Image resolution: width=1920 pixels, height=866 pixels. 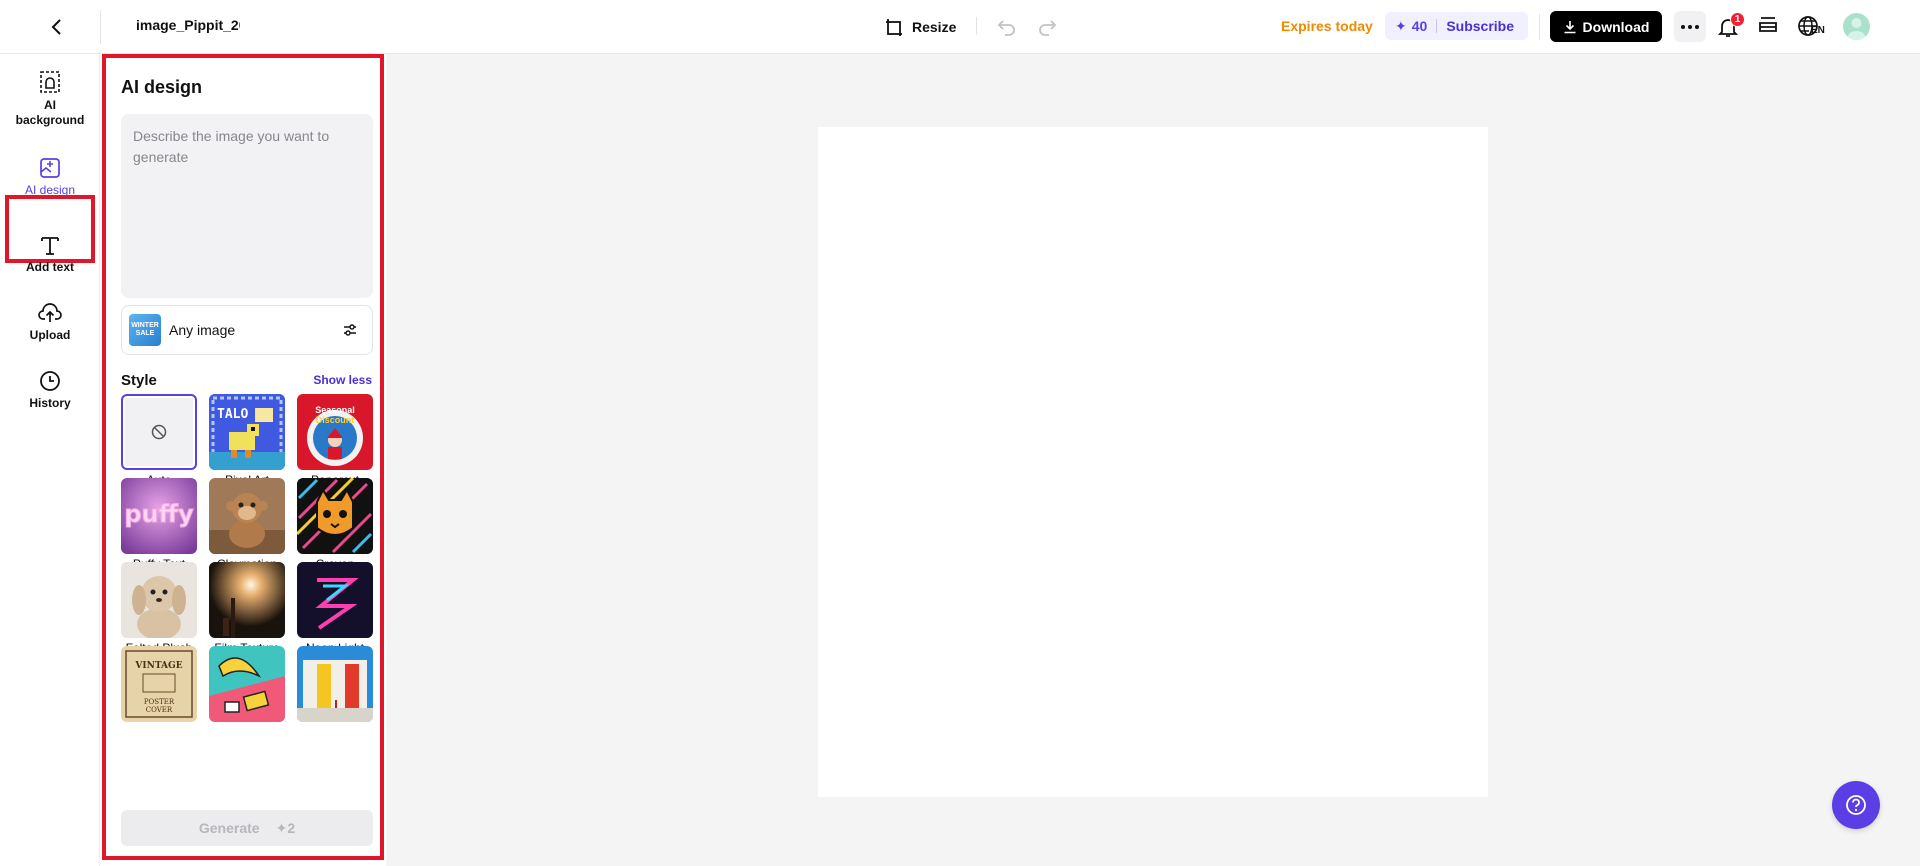 I want to click on style-thumbnail: TALO, so click(x=247, y=432).